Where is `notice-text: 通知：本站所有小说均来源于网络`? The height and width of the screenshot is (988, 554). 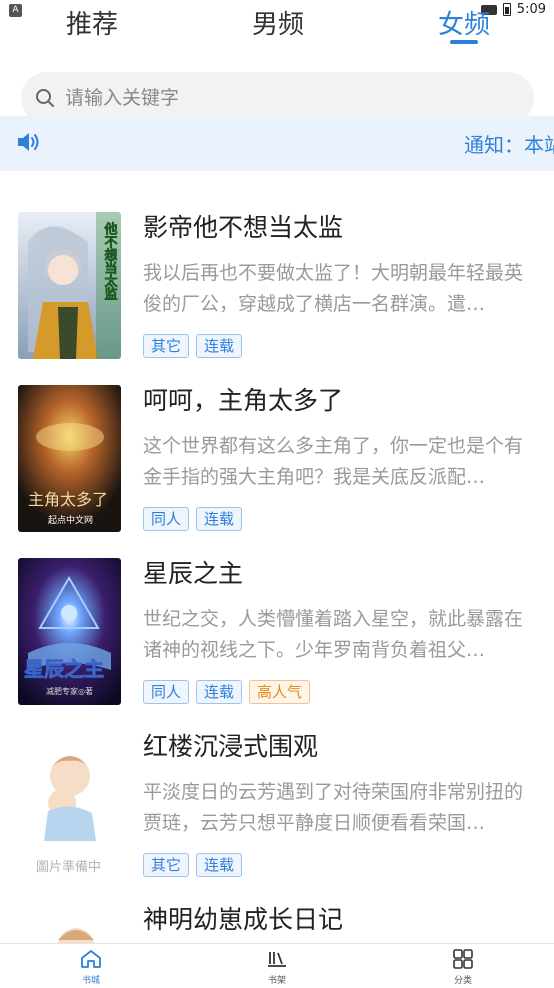 notice-text: 通知：本站所有小说均来源于网络 is located at coordinates (509, 145).